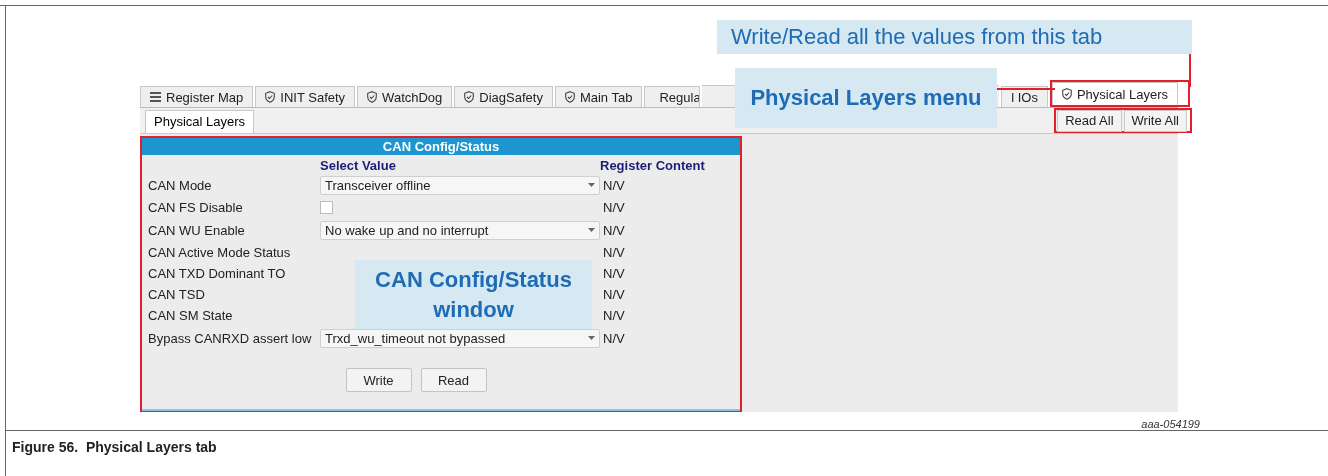  Describe the element at coordinates (441, 146) in the screenshot. I see `panel-title: CAN Config/Status` at that location.